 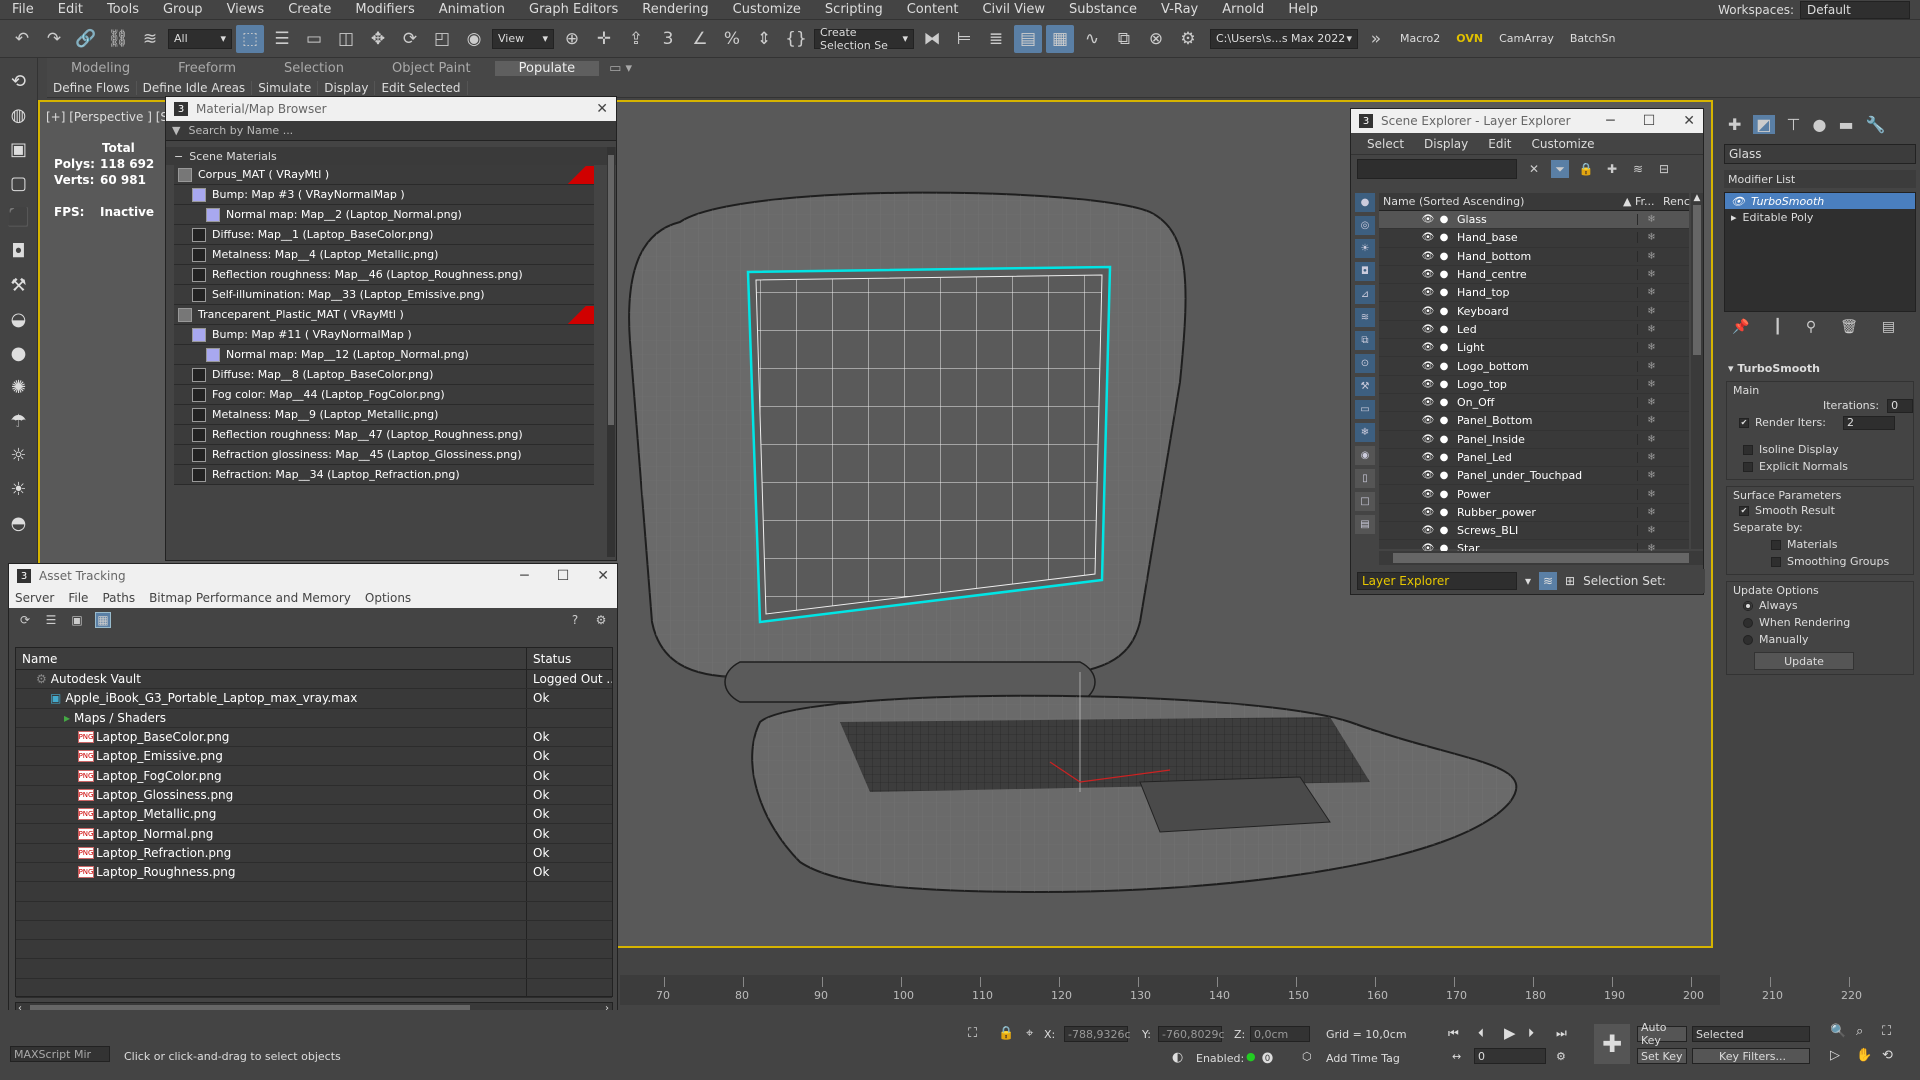 What do you see at coordinates (1734, 217) in the screenshot?
I see `chevron-right-icon: ▸` at bounding box center [1734, 217].